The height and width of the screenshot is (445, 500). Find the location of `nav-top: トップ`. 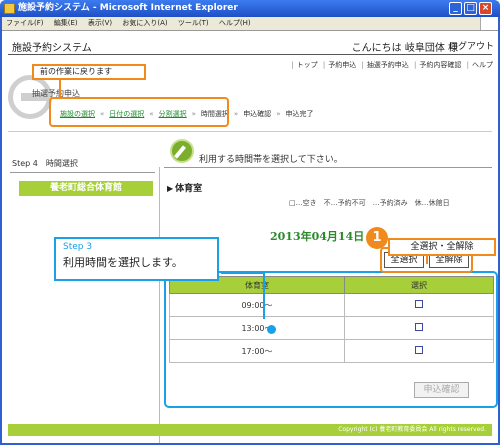

nav-top: トップ is located at coordinates (307, 65).